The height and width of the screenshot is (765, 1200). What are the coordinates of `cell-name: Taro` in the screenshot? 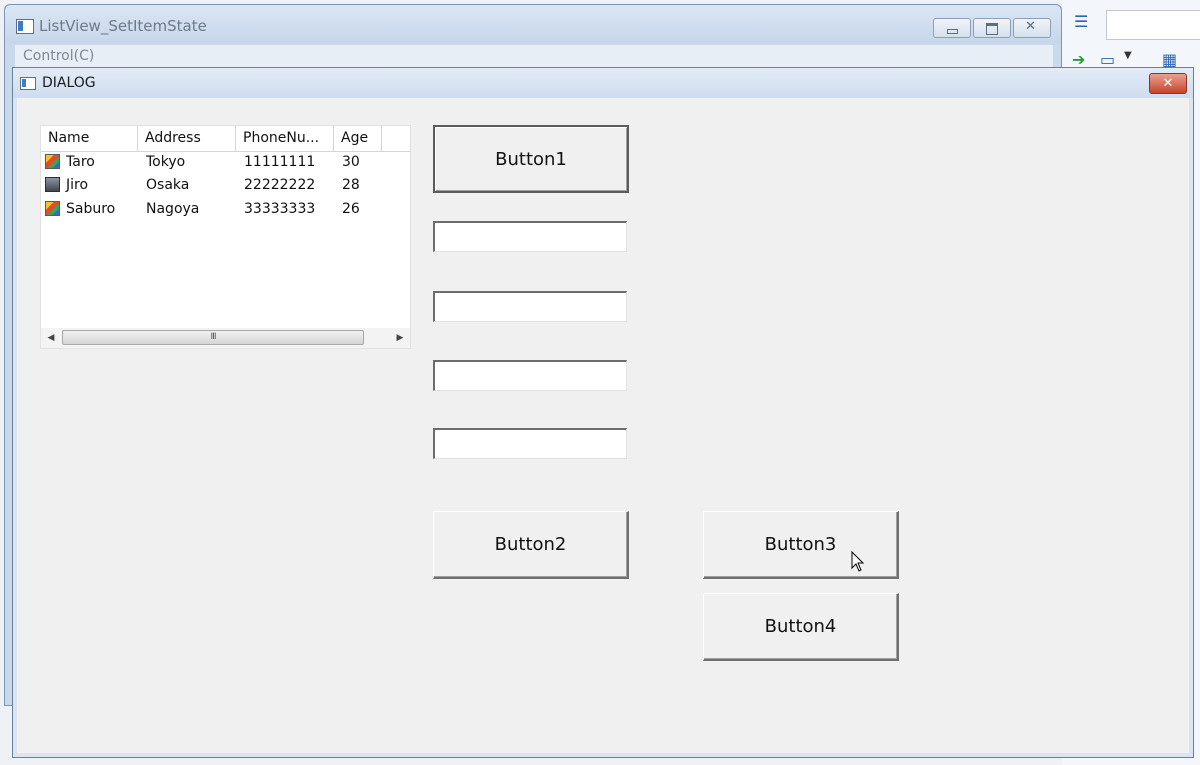 It's located at (80, 162).